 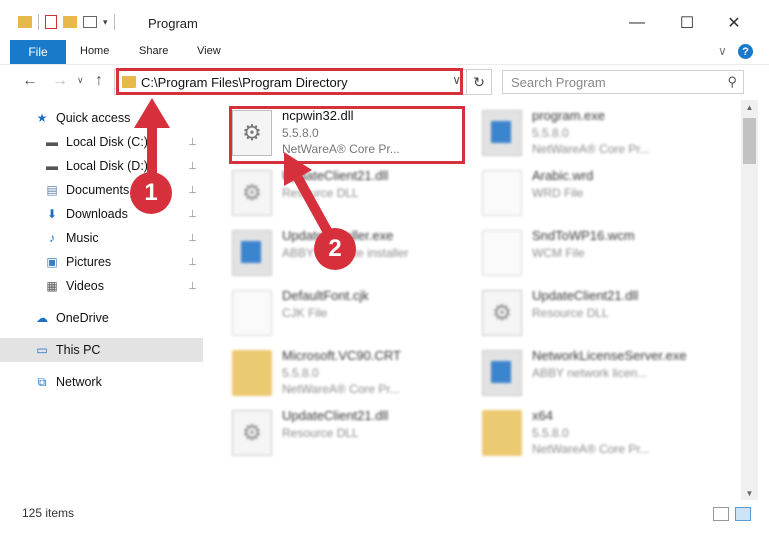 I want to click on sidebar-item-documents: ▤ Documents ⊥, so click(x=101, y=190).